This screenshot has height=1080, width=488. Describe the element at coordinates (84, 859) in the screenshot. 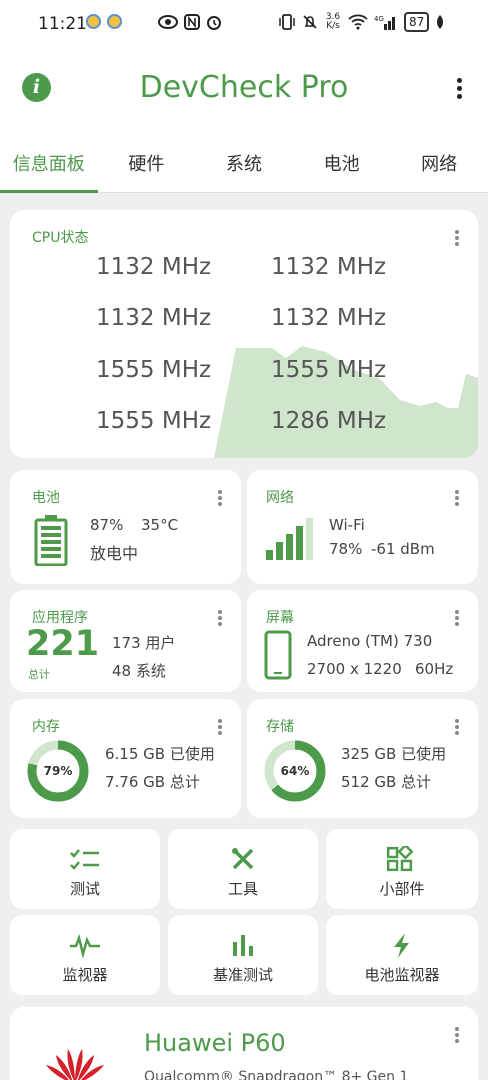

I see `checklist-icon` at that location.